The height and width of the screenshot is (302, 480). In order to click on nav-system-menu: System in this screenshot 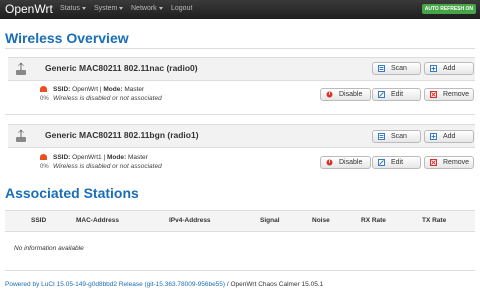, I will do `click(109, 8)`.